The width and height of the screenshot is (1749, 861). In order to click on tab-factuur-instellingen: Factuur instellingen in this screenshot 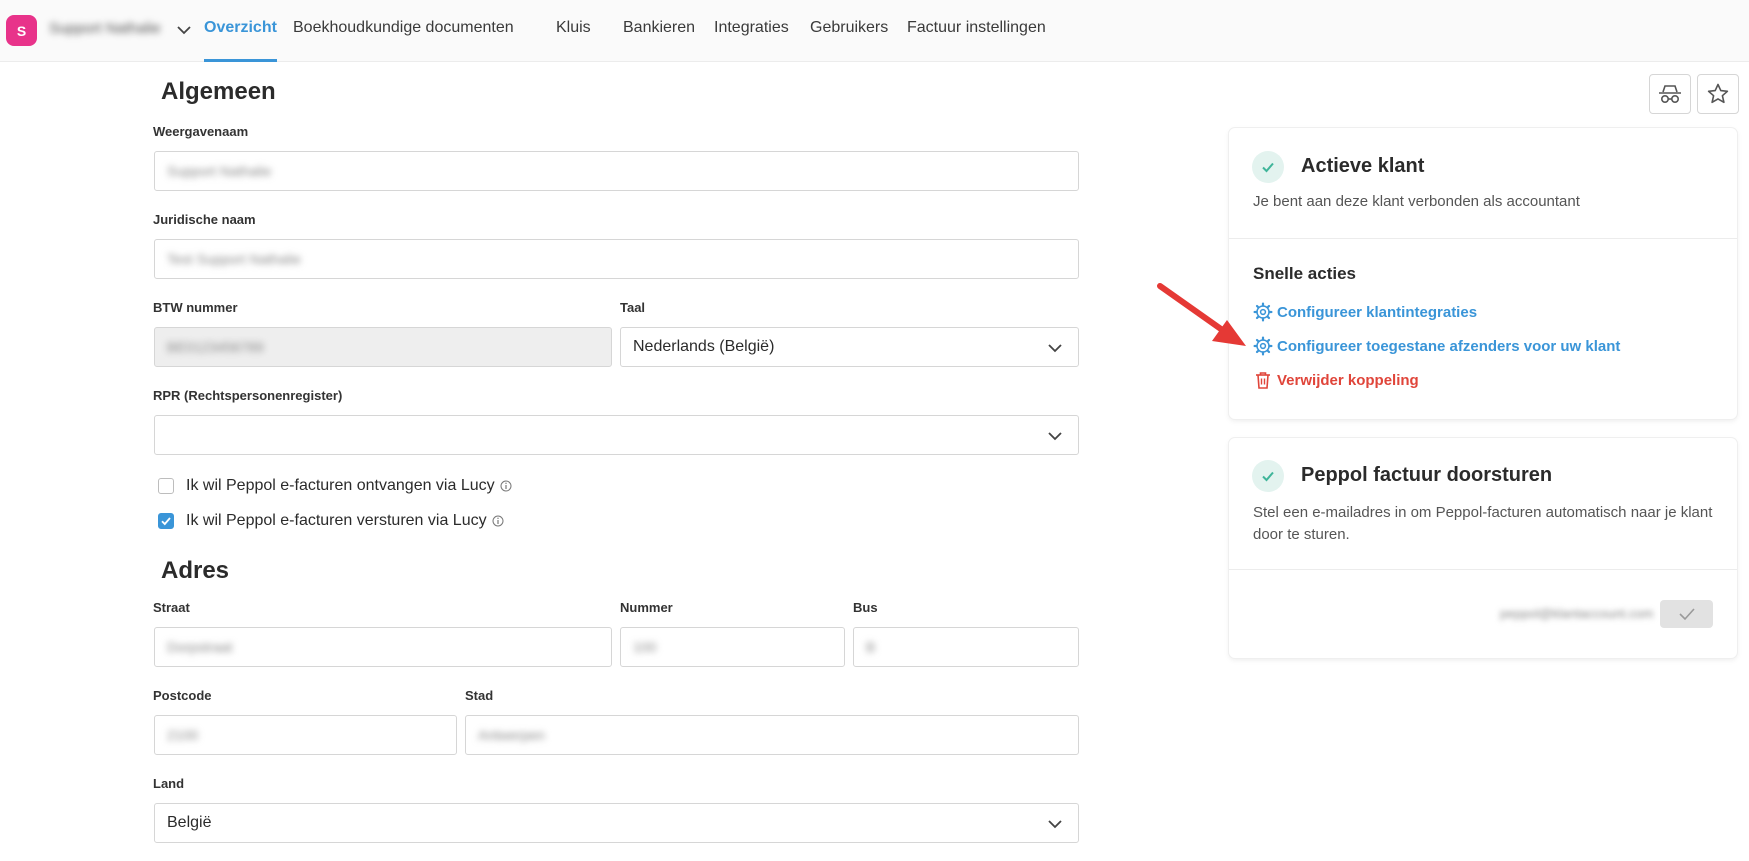, I will do `click(976, 28)`.